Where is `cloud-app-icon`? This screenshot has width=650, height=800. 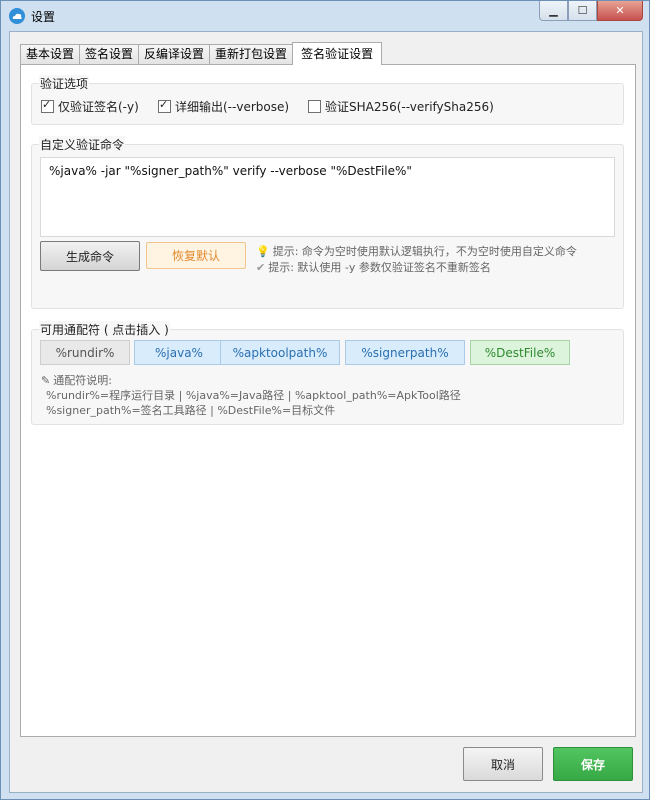 cloud-app-icon is located at coordinates (17, 16).